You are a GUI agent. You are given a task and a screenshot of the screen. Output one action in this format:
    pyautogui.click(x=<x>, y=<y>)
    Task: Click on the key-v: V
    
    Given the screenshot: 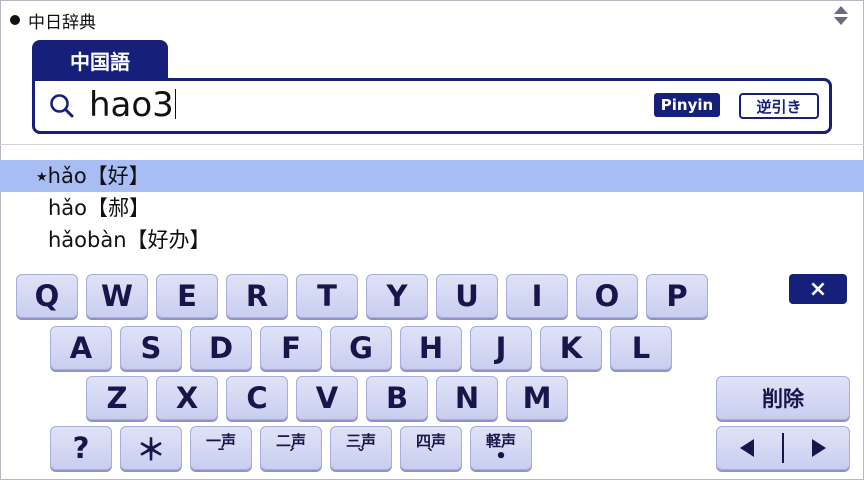 What is the action you would take?
    pyautogui.click(x=327, y=398)
    